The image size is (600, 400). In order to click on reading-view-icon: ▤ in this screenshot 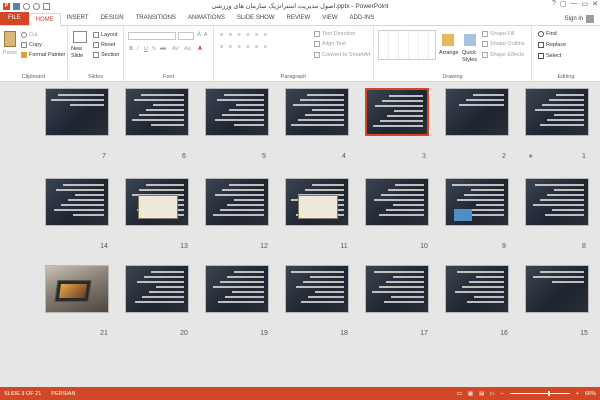, I will do `click(481, 394)`.